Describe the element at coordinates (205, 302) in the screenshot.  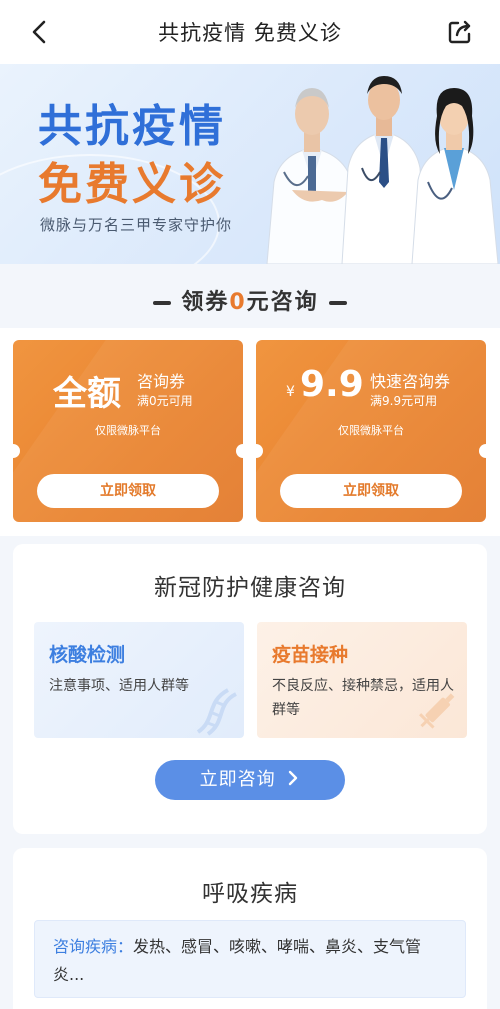
I see `heading-prefix: 领券` at that location.